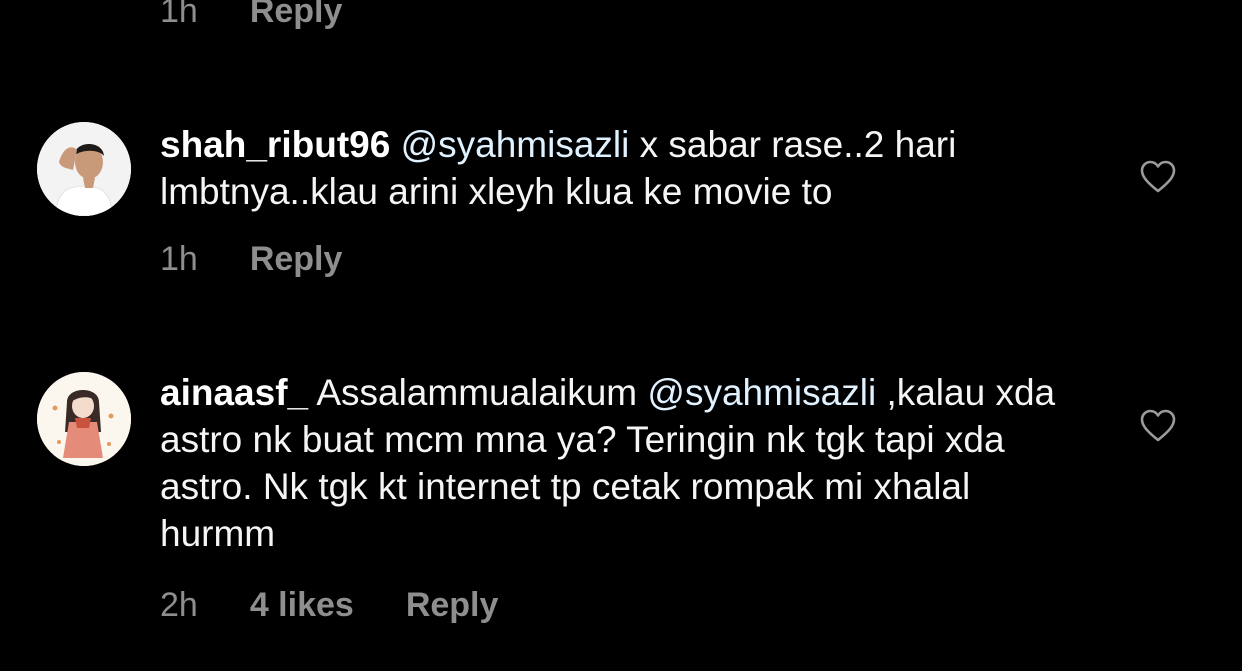  Describe the element at coordinates (478, 392) in the screenshot. I see `comment-text-lead: Assalammualaikum` at that location.